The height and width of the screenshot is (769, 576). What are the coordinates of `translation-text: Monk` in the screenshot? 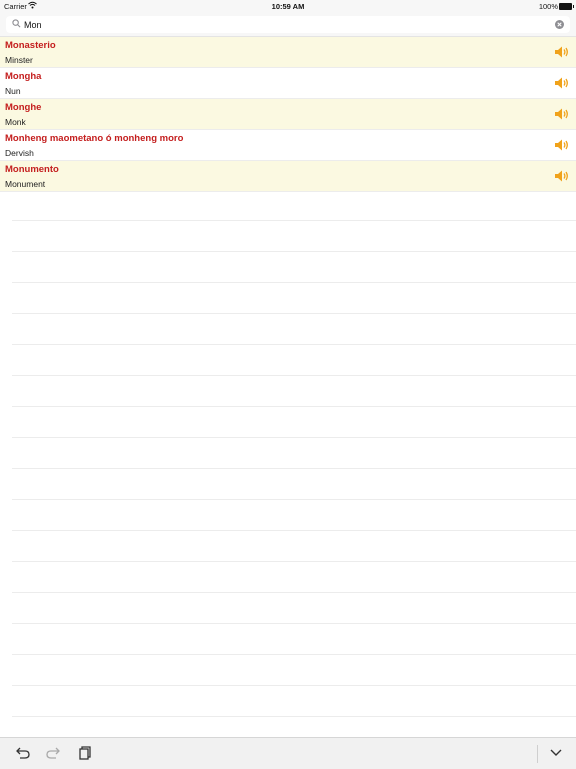 It's located at (15, 122).